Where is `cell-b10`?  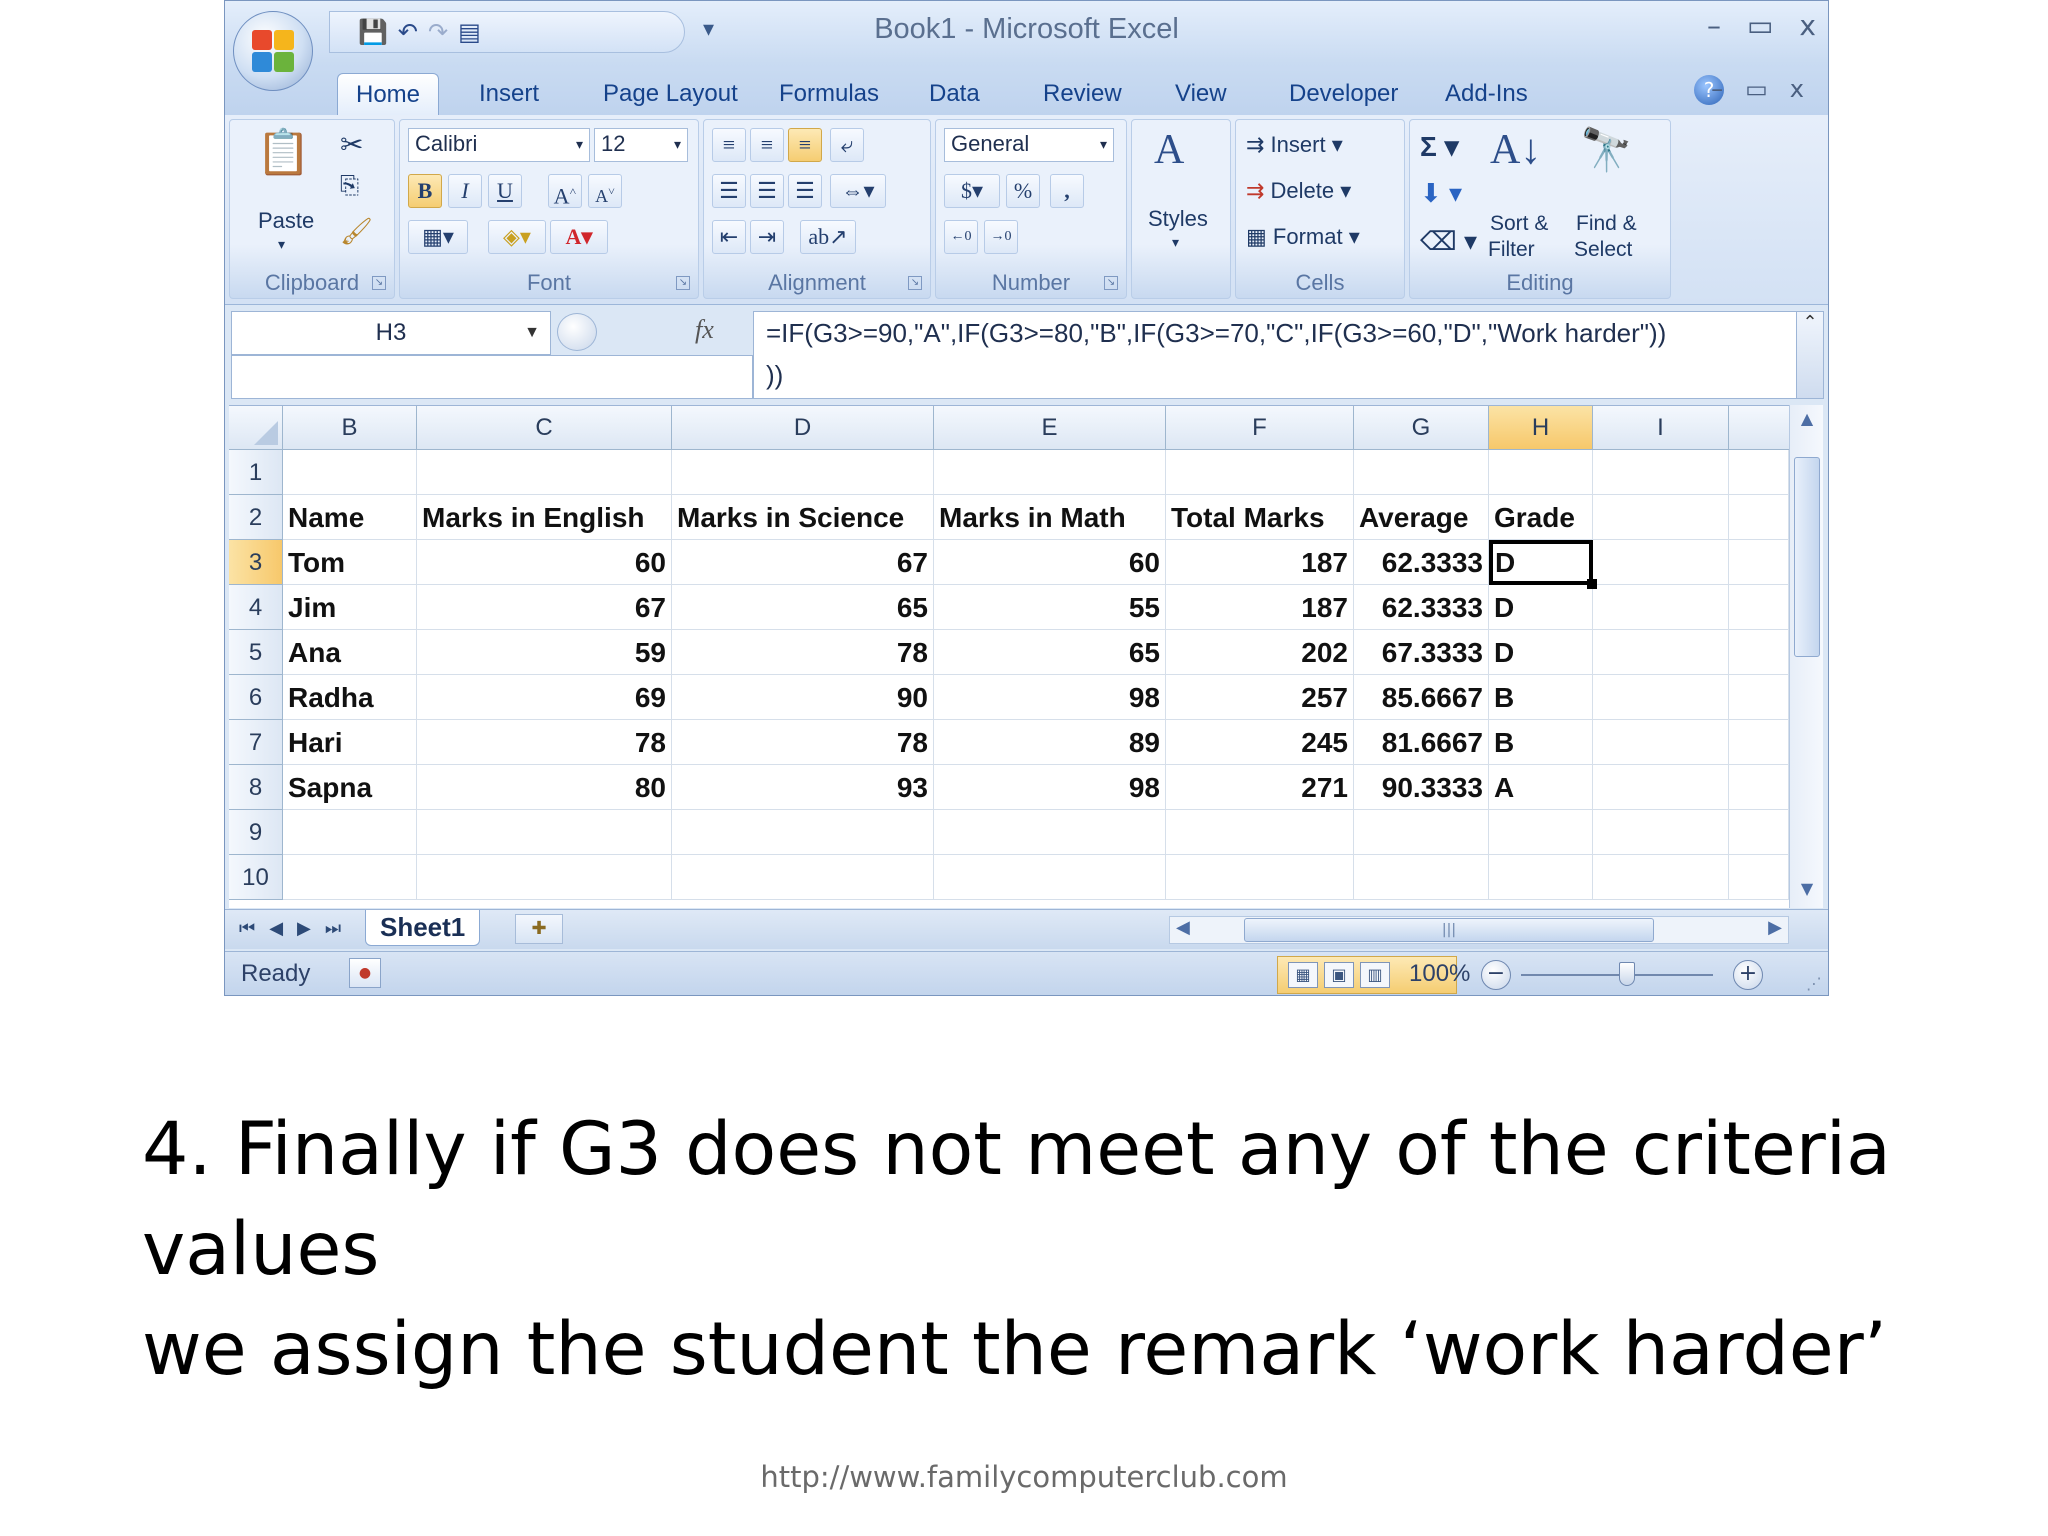 cell-b10 is located at coordinates (350, 877).